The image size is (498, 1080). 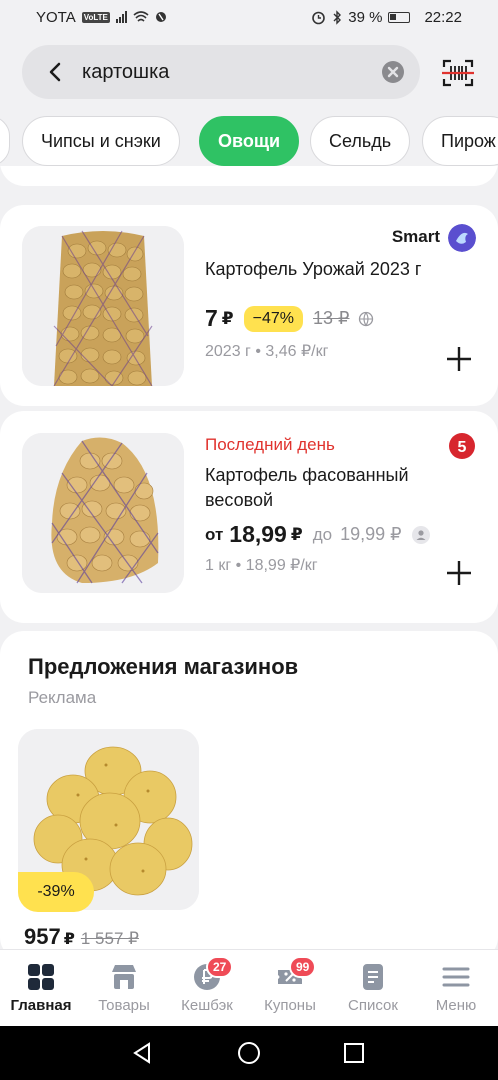 What do you see at coordinates (456, 988) in the screenshot?
I see `nav-menu: Меню` at bounding box center [456, 988].